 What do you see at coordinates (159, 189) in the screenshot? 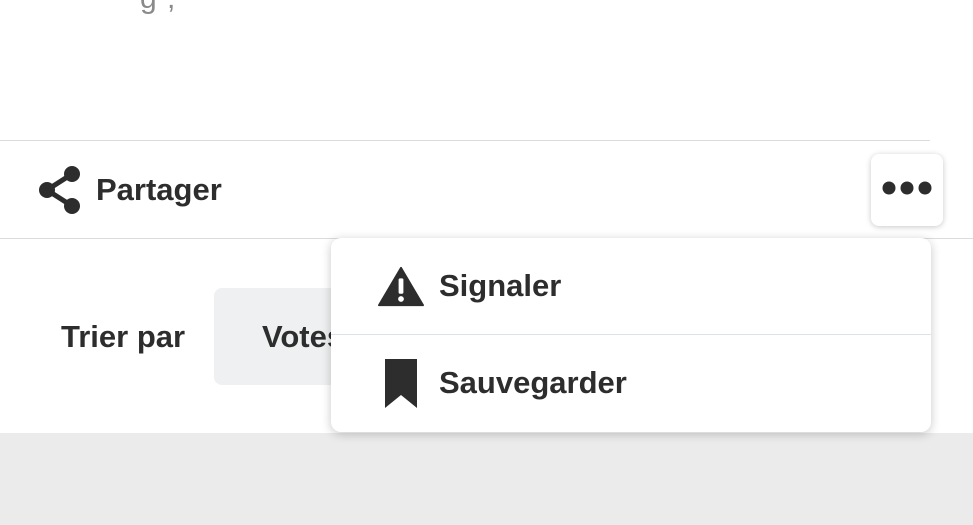
I see `share-label: Partager` at bounding box center [159, 189].